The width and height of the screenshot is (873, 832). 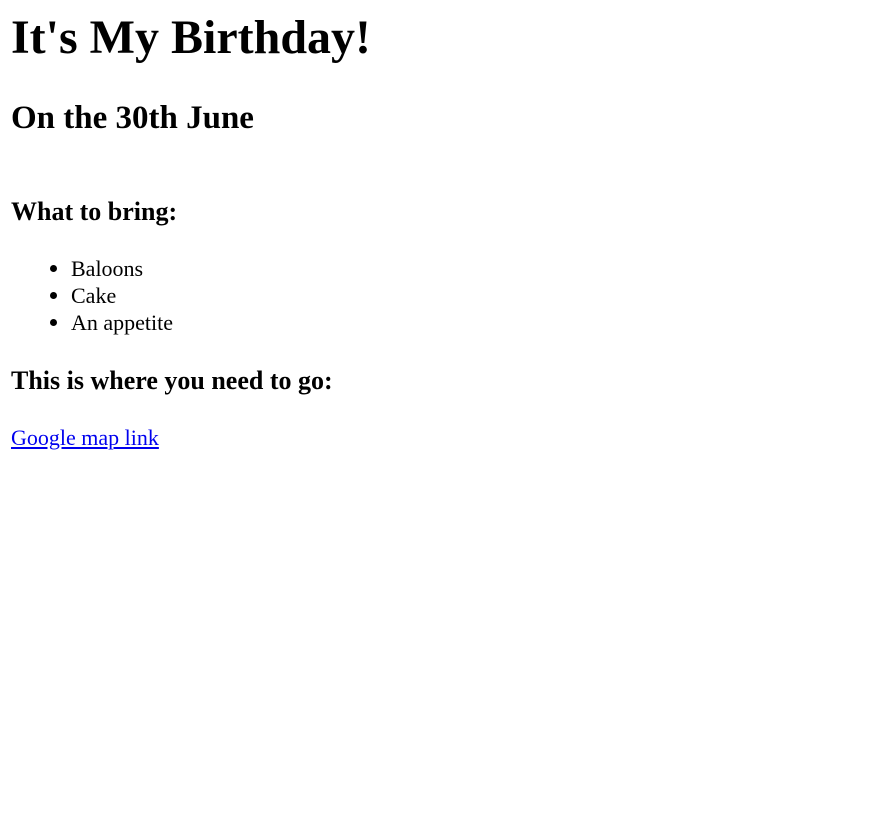 I want to click on what-to-bring-heading: What to bring:, so click(x=94, y=211).